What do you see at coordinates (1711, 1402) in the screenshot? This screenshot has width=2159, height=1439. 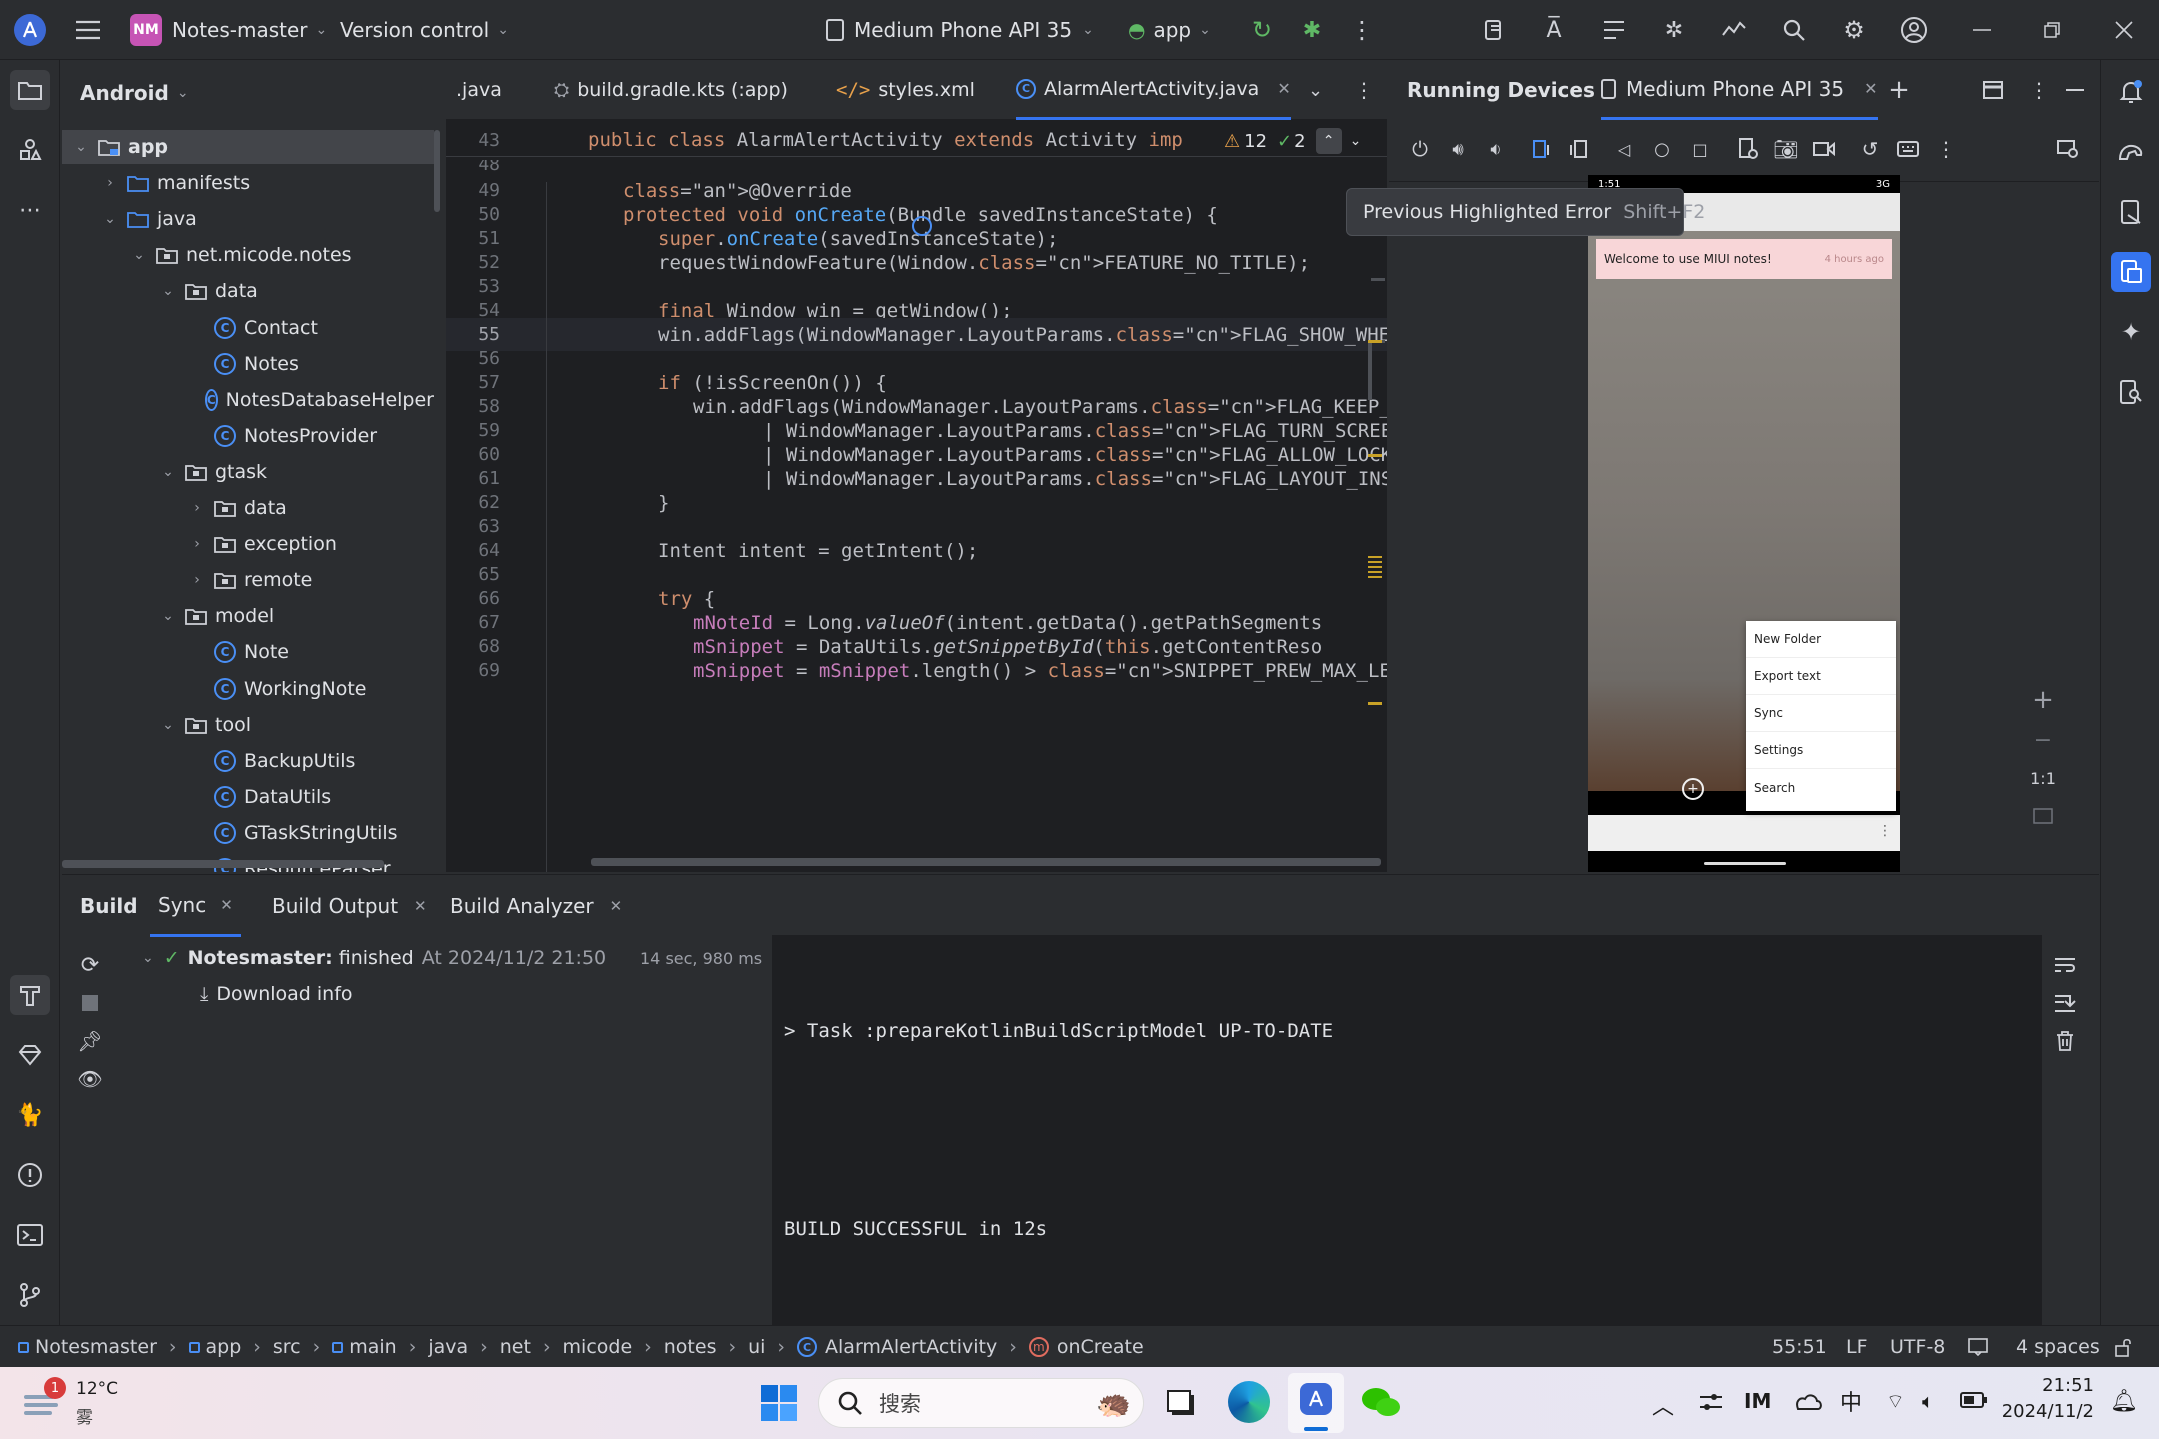 I see `settings-toggle-icon` at bounding box center [1711, 1402].